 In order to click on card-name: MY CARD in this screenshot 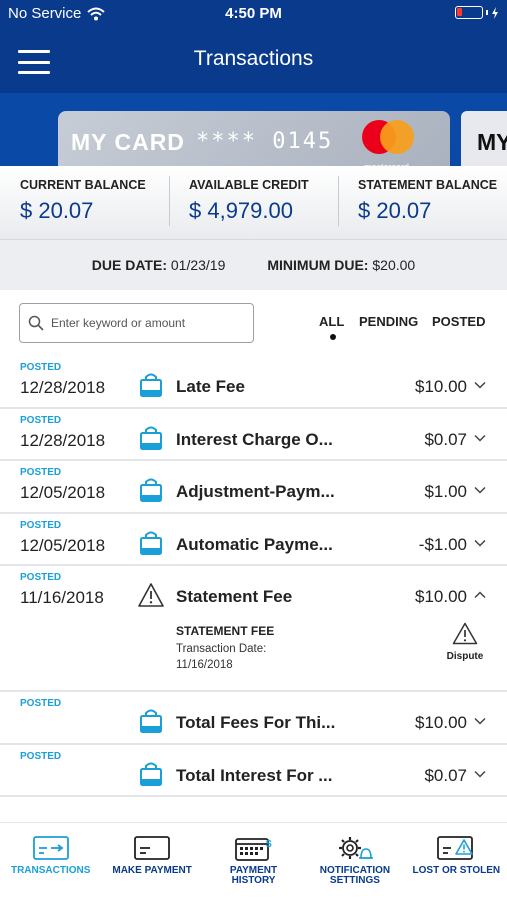, I will do `click(128, 142)`.